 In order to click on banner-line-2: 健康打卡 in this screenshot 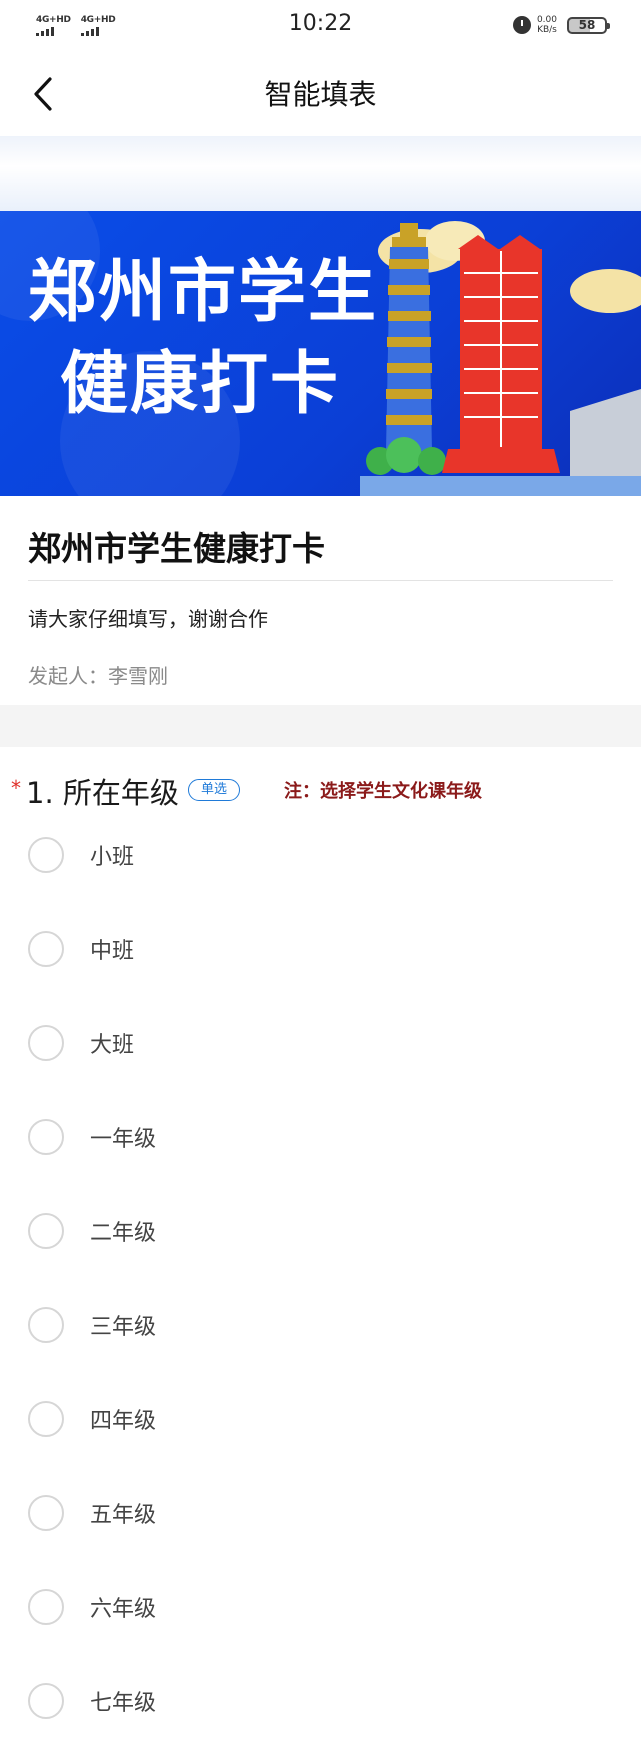, I will do `click(200, 384)`.